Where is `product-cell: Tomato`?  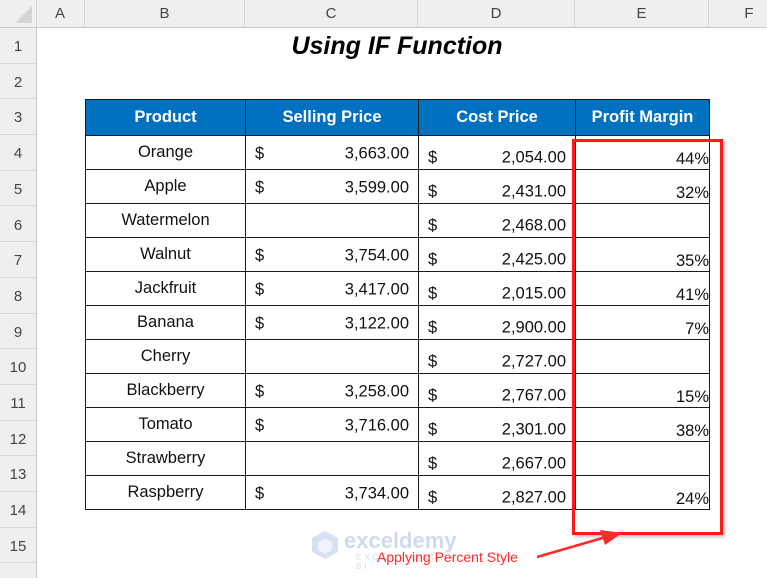 product-cell: Tomato is located at coordinates (165, 424).